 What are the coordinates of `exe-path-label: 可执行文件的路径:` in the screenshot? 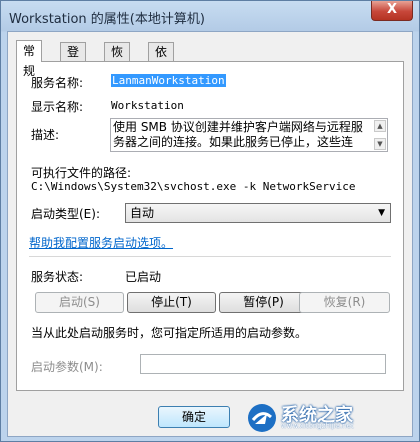 It's located at (81, 173).